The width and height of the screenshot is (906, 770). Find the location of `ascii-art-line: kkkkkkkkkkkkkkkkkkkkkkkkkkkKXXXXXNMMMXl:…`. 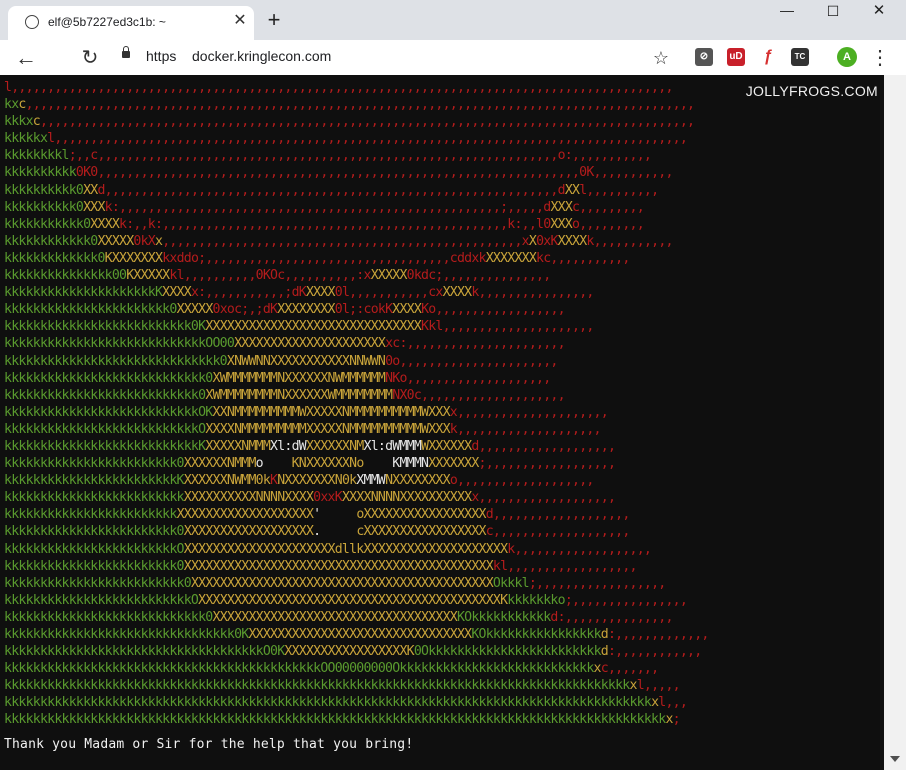

ascii-art-line: kkkkkkkkkkkkkkkkkkkkkkkkkkkKXXXXXNMMMXl:… is located at coordinates (310, 446).